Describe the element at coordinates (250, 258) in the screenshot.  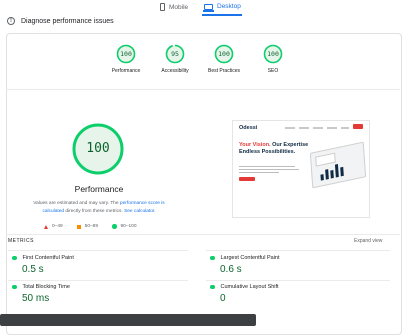
I see `metric-name: Largest Contentful Paint` at that location.